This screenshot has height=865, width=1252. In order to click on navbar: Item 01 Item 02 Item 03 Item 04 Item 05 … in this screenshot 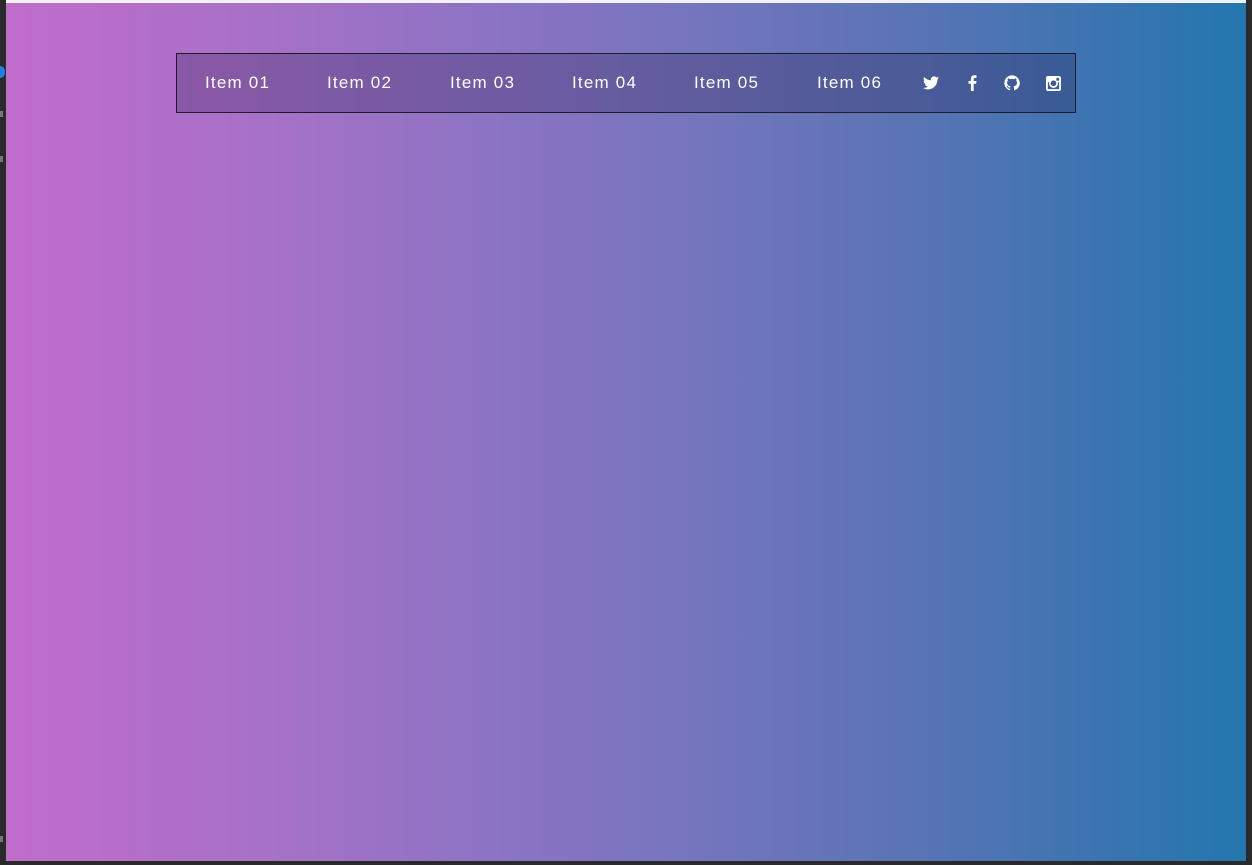, I will do `click(626, 83)`.